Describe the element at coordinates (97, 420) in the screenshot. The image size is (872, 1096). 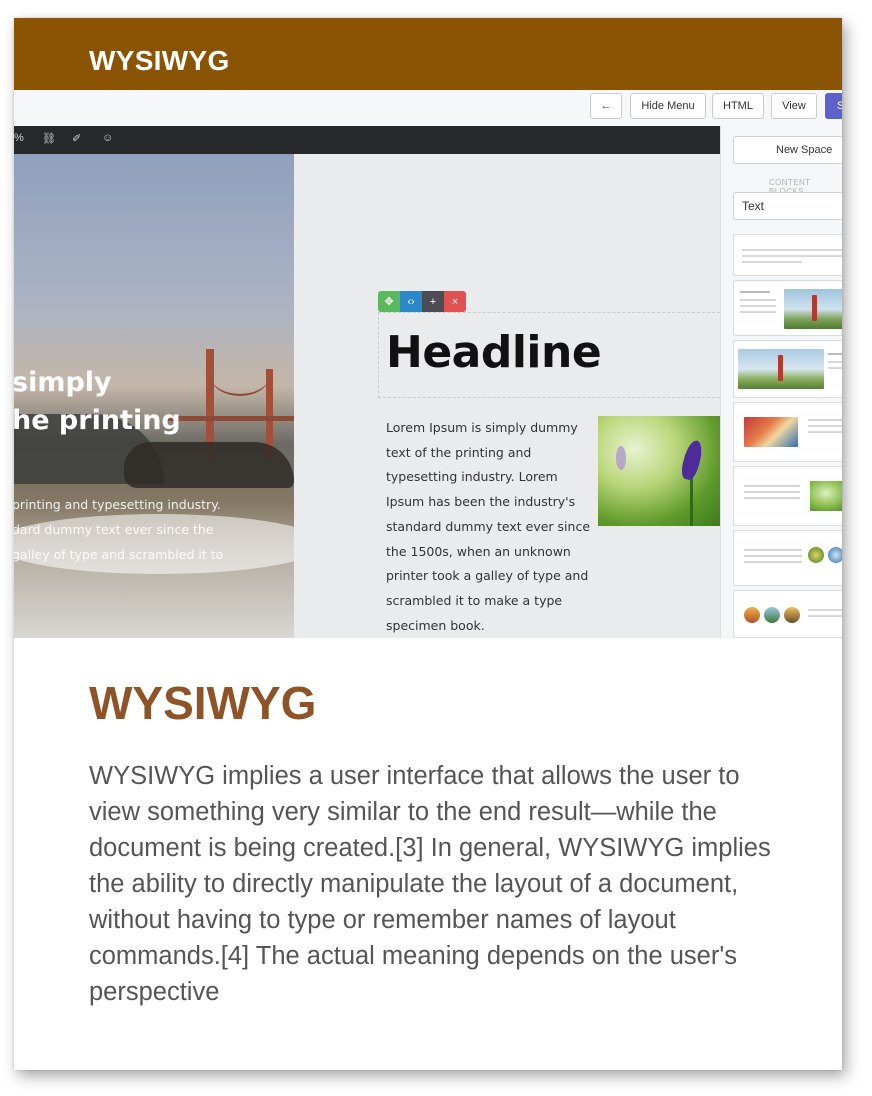
I see `hero-heading-line: he printing` at that location.